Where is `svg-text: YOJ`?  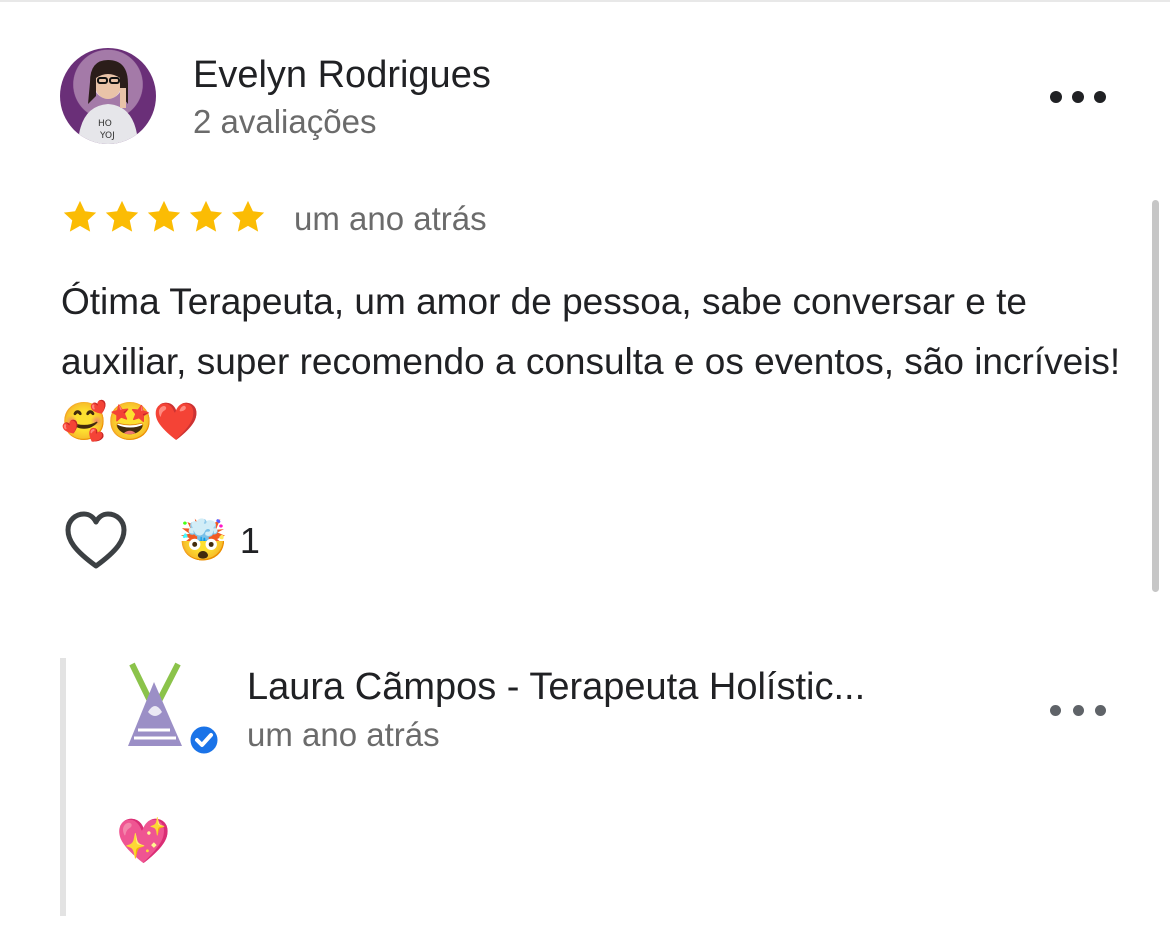
svg-text: YOJ is located at coordinates (107, 136).